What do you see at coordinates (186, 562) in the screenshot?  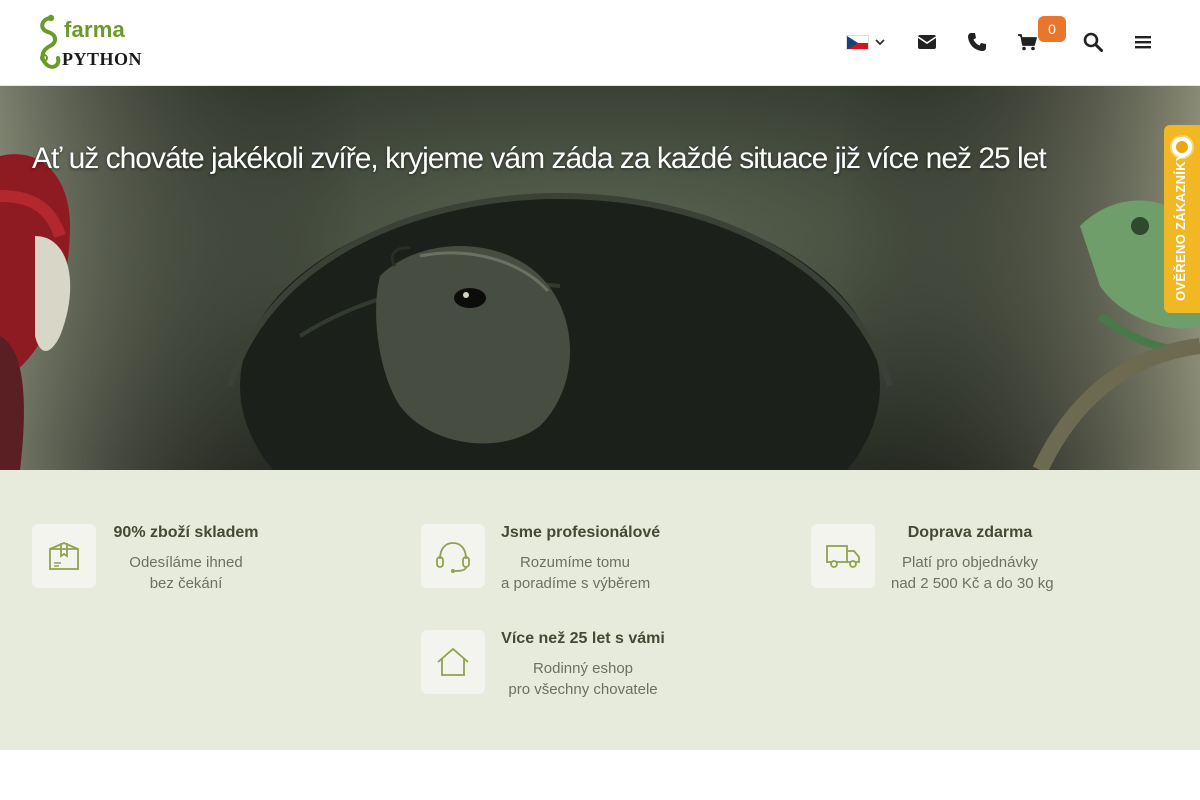 I see `benefit-line-1: Odesíláme ihned` at bounding box center [186, 562].